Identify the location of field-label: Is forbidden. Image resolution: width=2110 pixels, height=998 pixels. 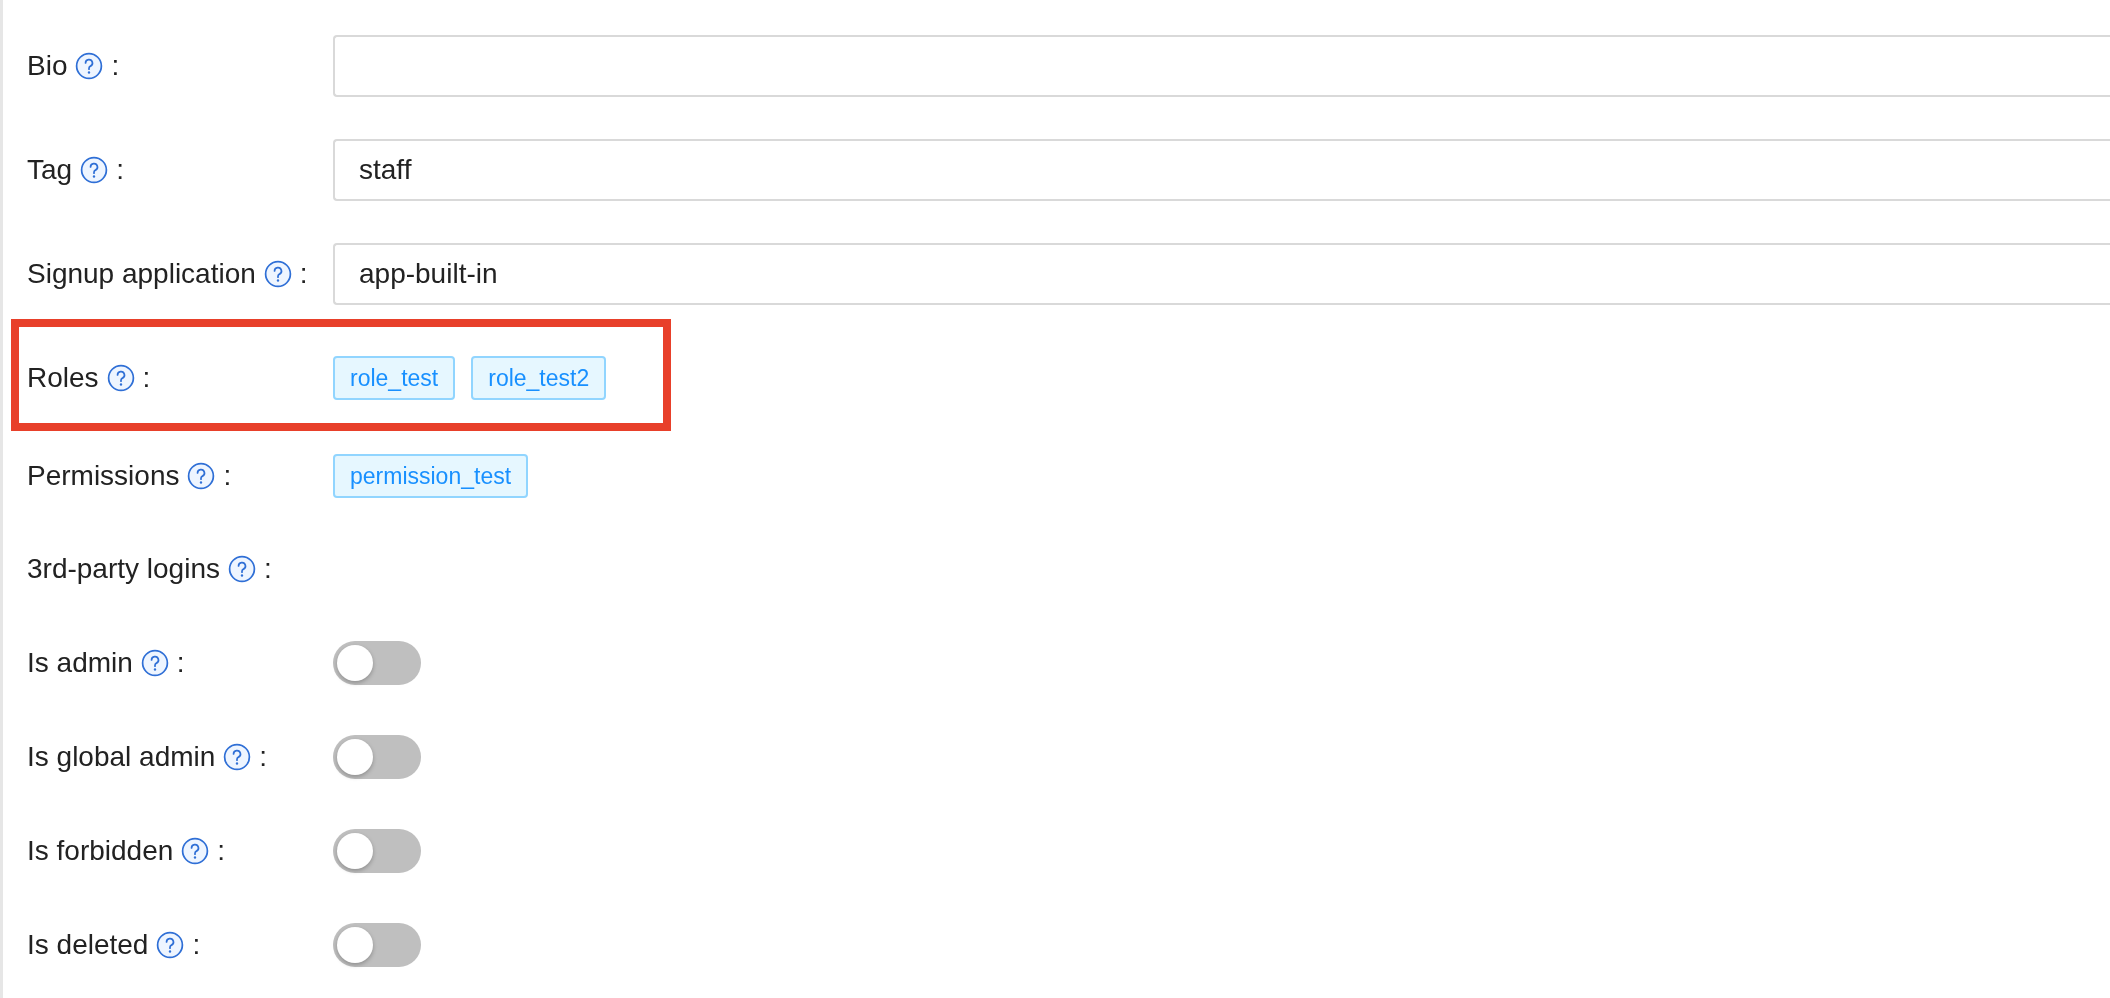
(100, 851).